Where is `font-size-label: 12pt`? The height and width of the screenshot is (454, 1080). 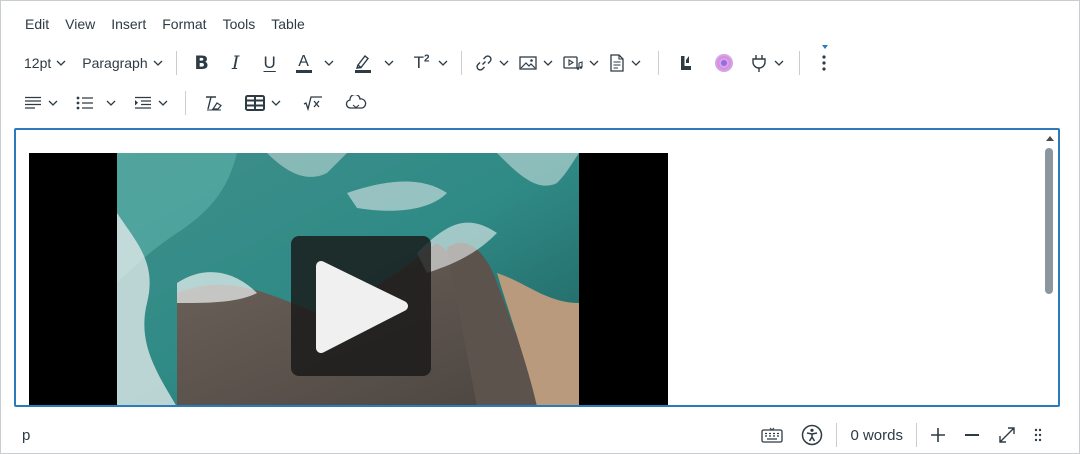
font-size-label: 12pt is located at coordinates (38, 63).